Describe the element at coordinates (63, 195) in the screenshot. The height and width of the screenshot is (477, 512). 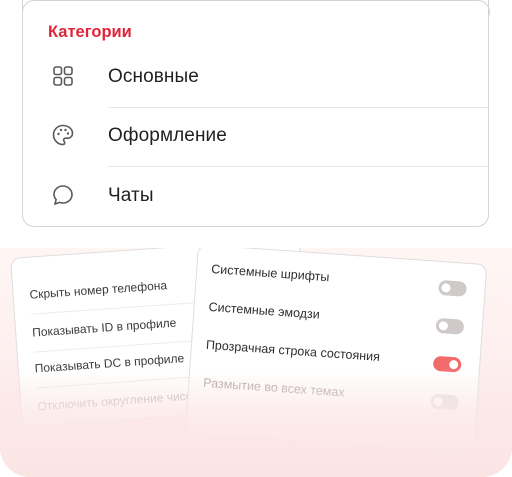
I see `chat-bubble-icon` at that location.